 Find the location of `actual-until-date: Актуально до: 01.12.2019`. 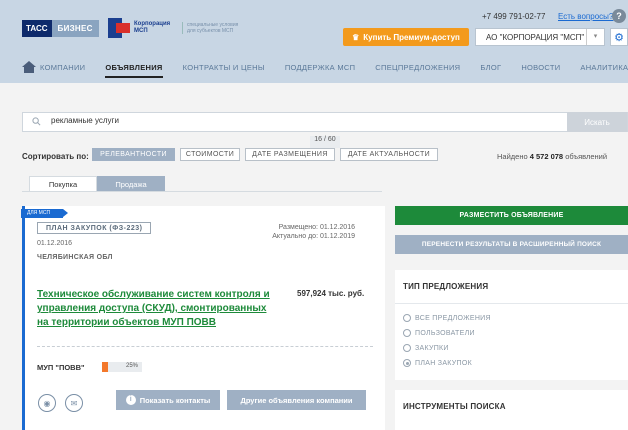

actual-until-date: Актуально до: 01.12.2019 is located at coordinates (313, 236).